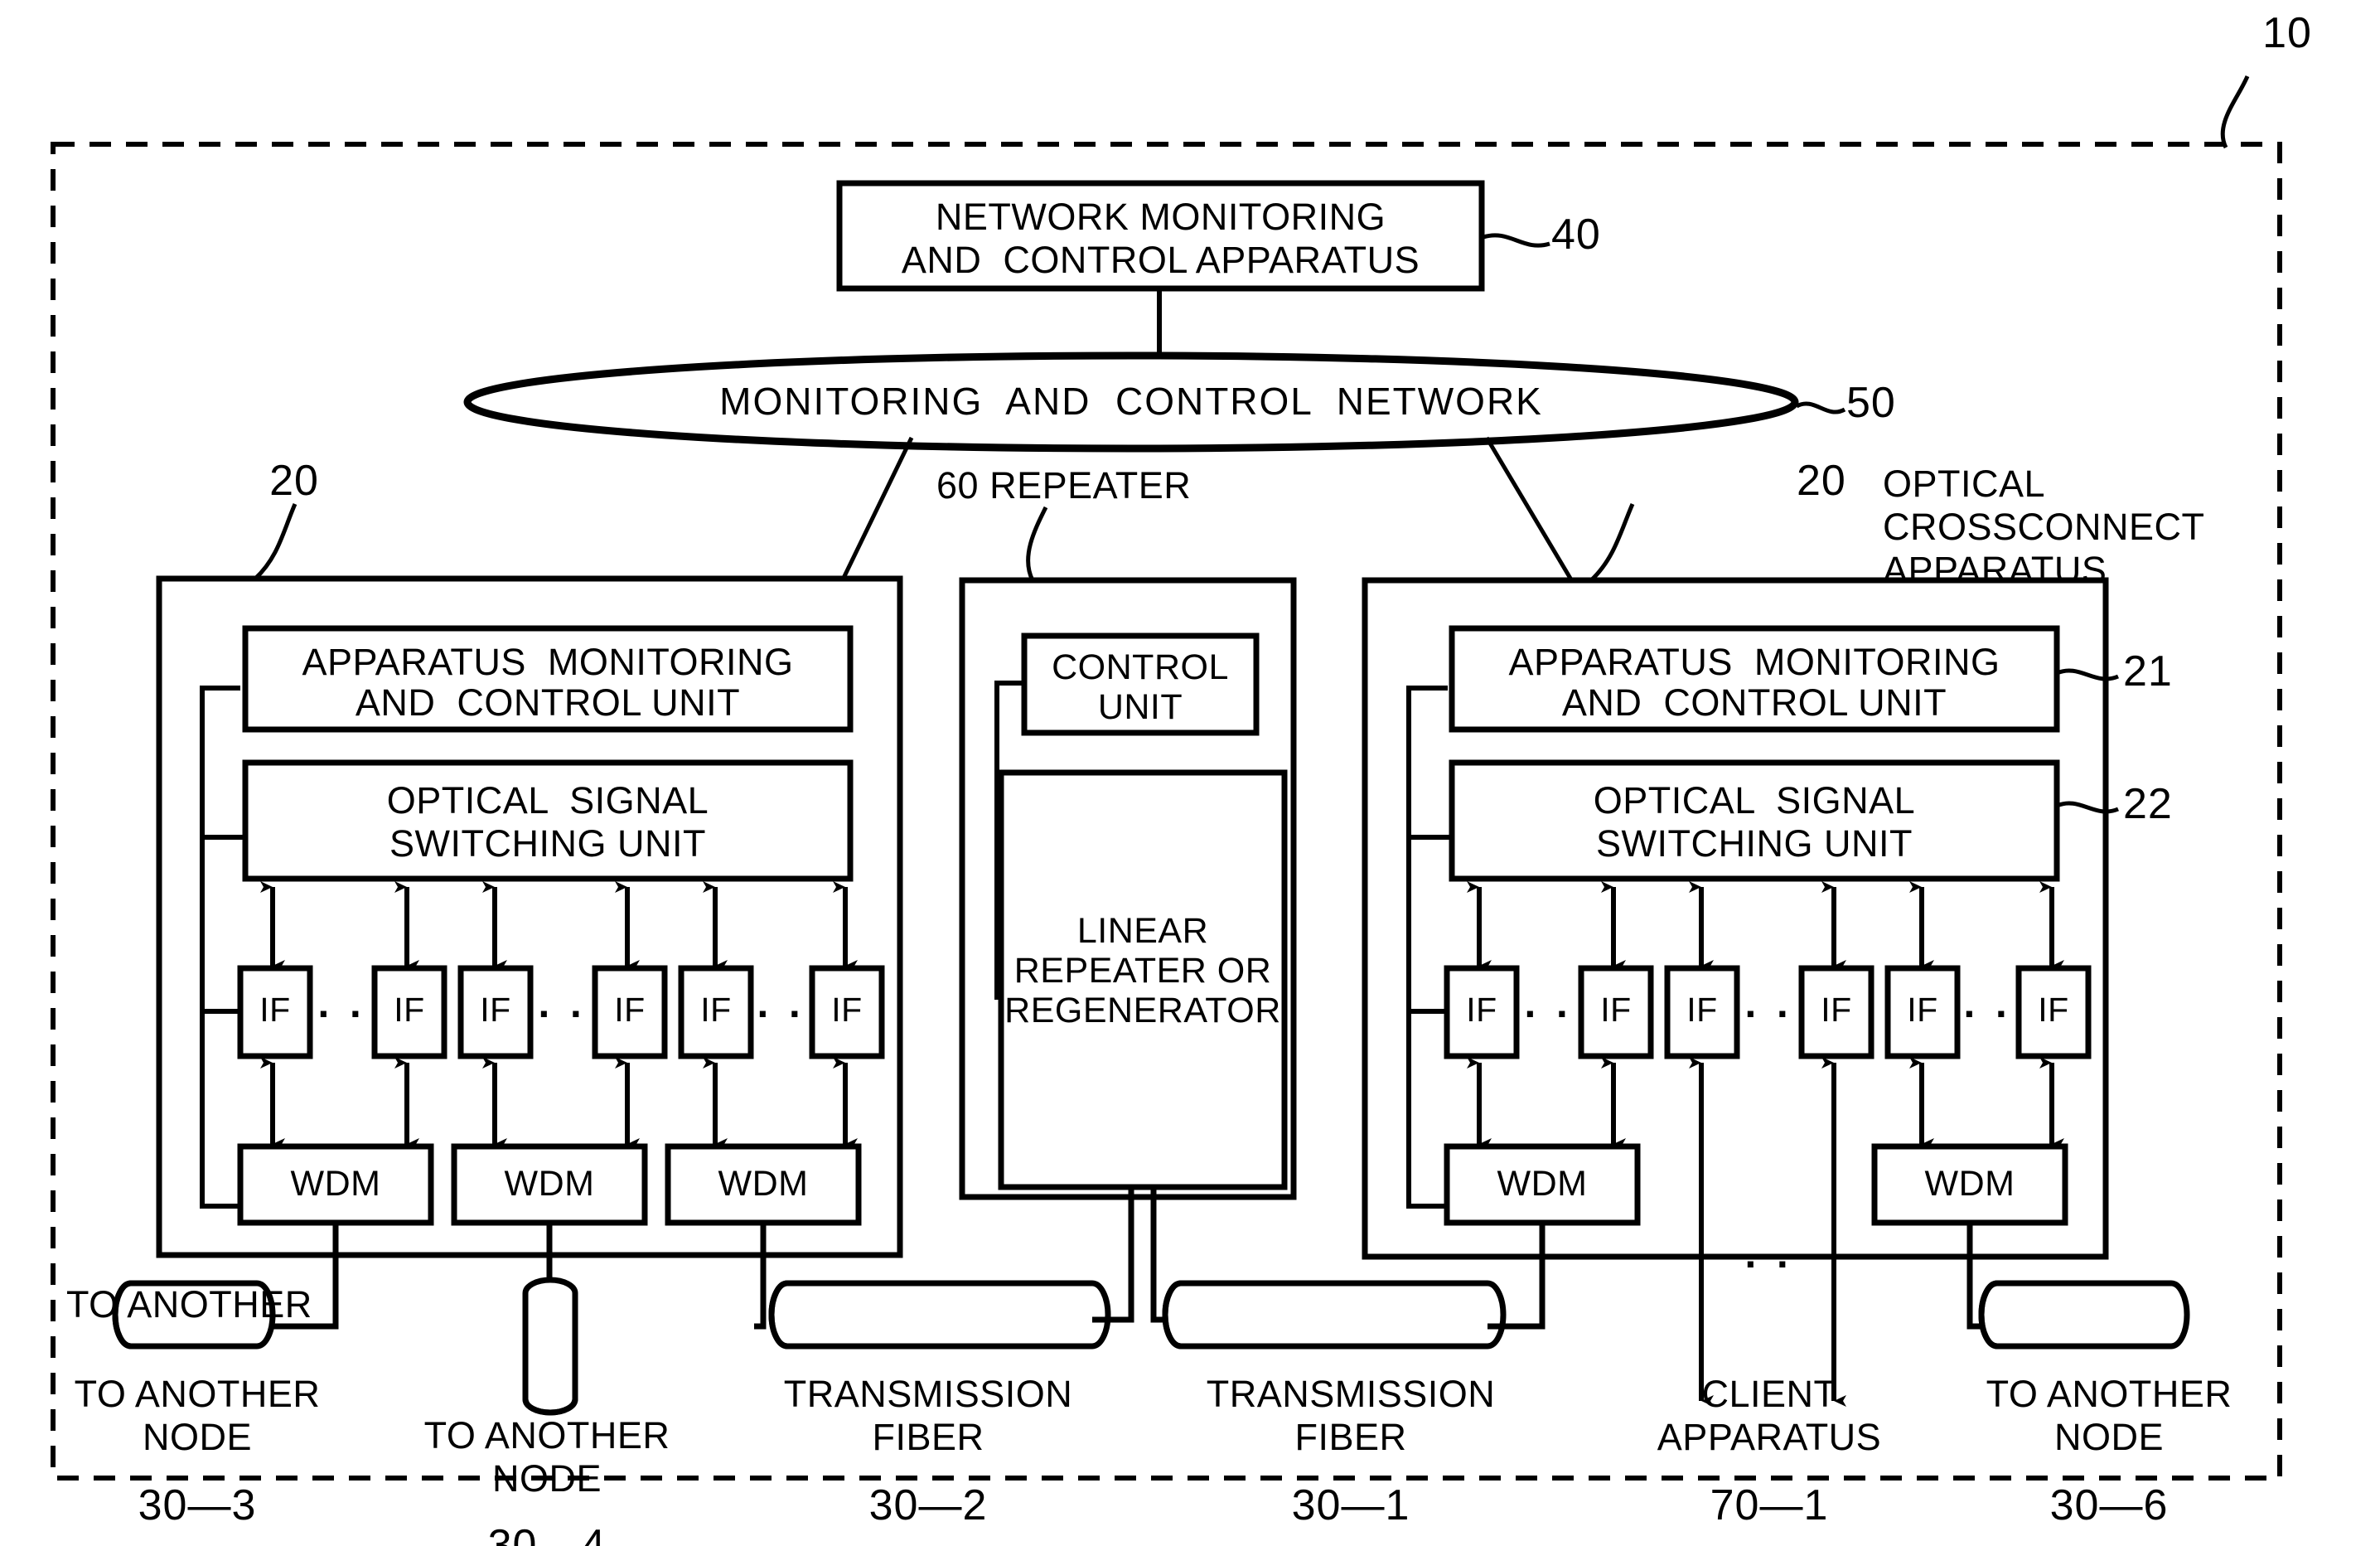  I want to click on right-if-2: IF, so click(1616, 1010).